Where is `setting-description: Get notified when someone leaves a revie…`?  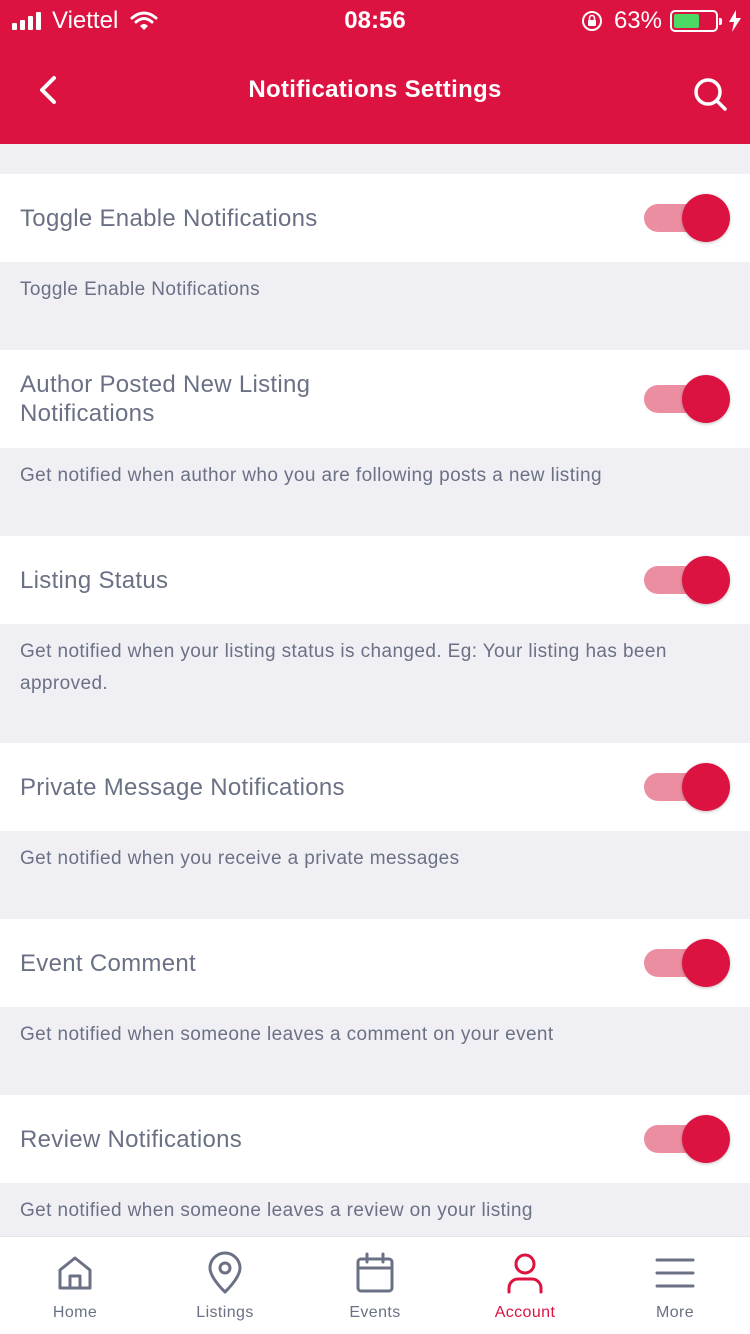 setting-description: Get notified when someone leaves a revie… is located at coordinates (276, 1210).